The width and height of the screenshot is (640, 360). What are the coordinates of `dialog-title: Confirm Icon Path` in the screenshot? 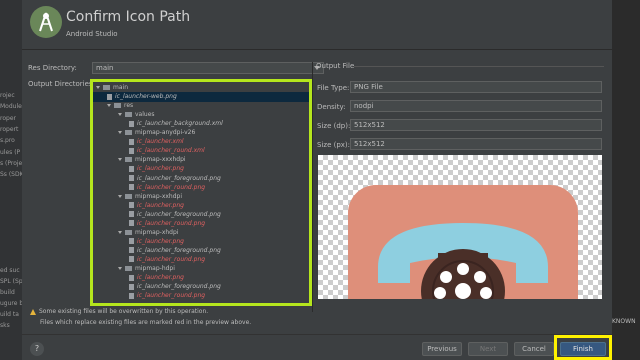 It's located at (128, 17).